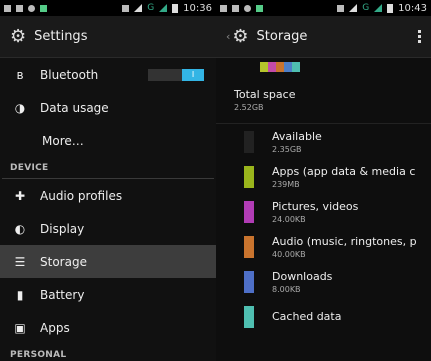  What do you see at coordinates (323, 99) in the screenshot?
I see `total-space: Total space 2.52GB` at bounding box center [323, 99].